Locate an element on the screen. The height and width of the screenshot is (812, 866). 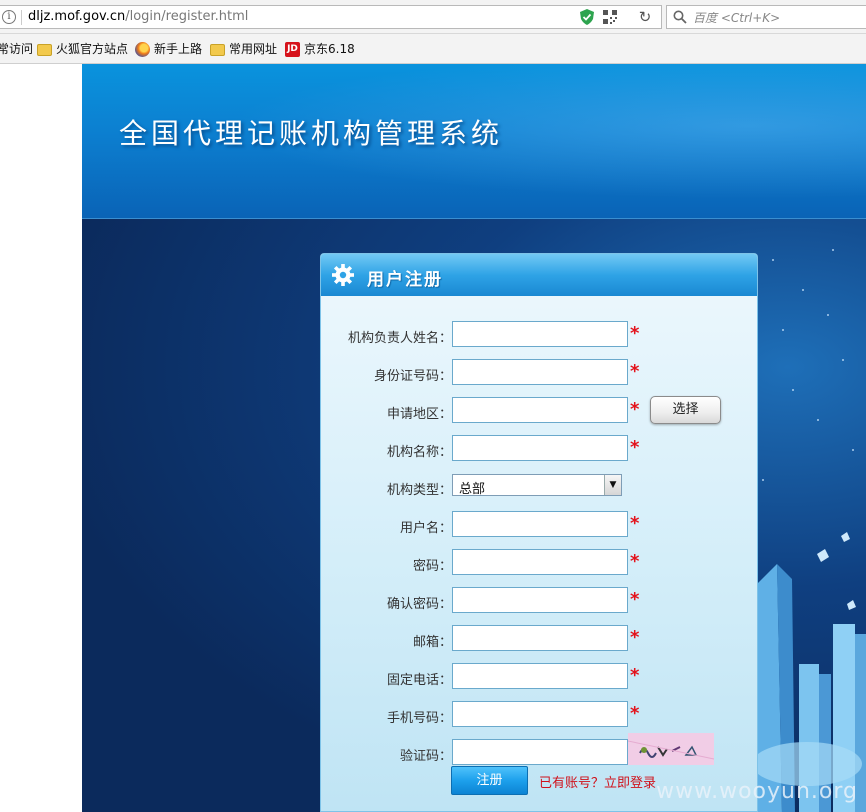
field-label: 邮箱： is located at coordinates (432, 642).